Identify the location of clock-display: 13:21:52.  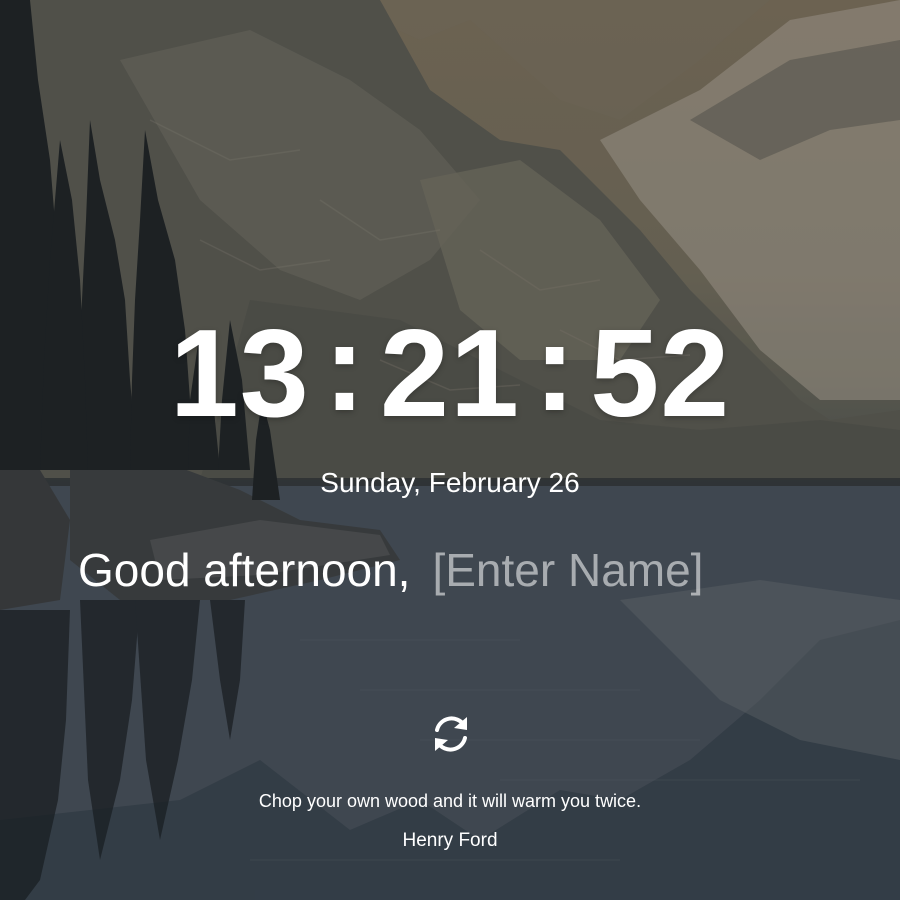
(450, 371).